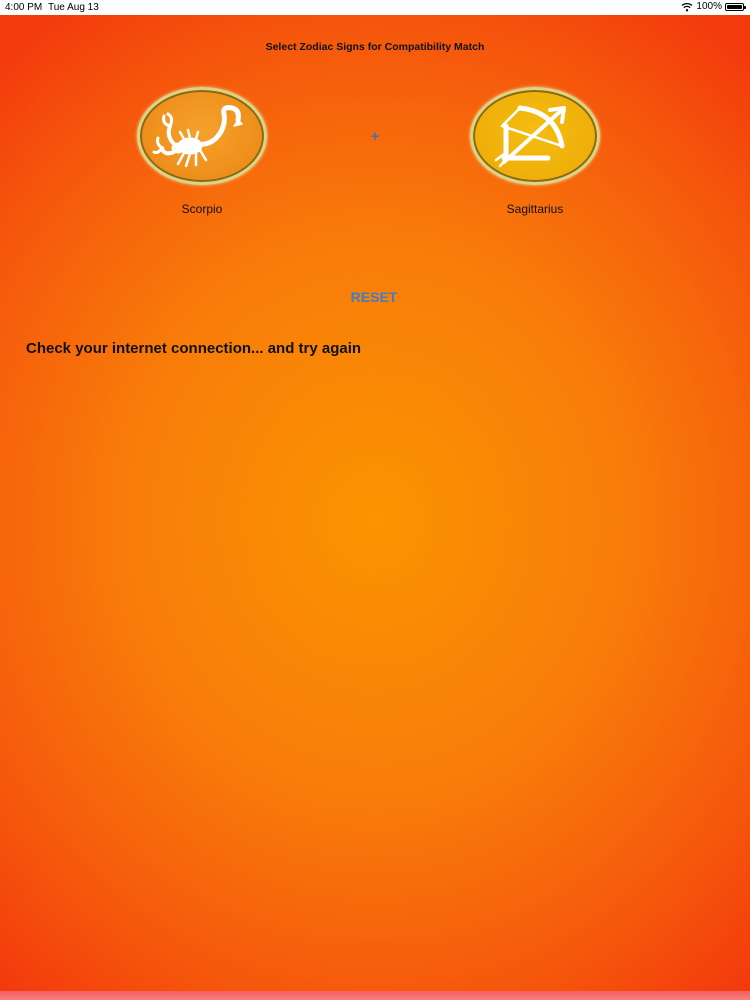 The image size is (750, 1000). Describe the element at coordinates (375, 136) in the screenshot. I see `plus-sign: +` at that location.